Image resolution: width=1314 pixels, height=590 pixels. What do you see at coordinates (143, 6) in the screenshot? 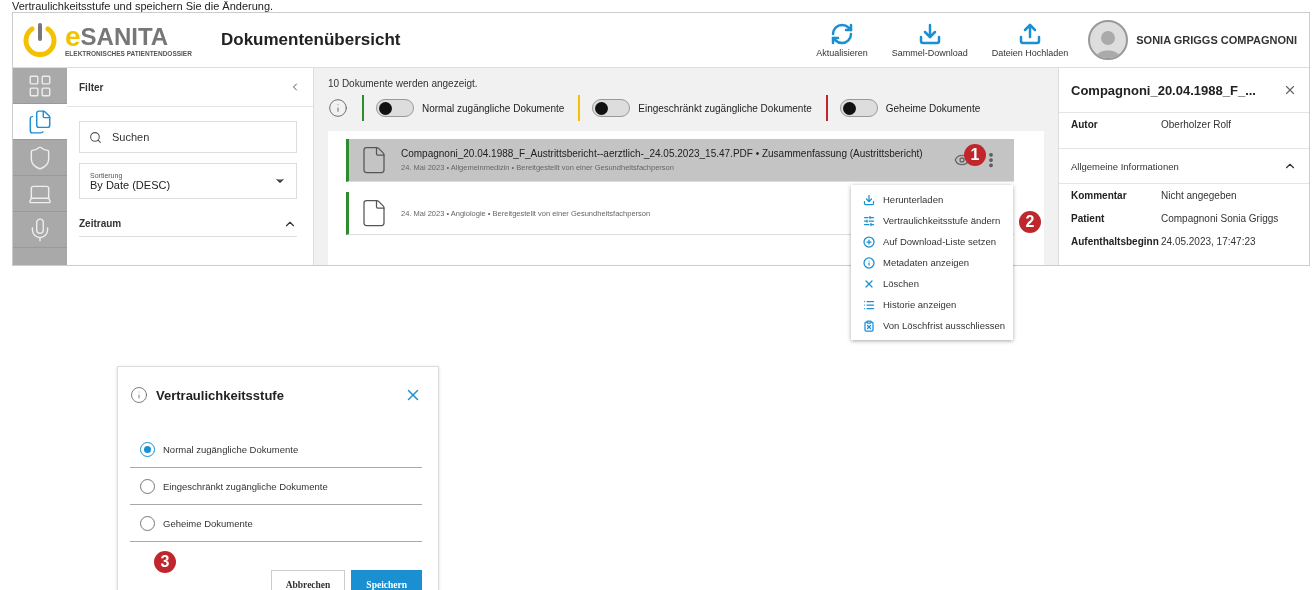
I see `caption-text: Vertraulichkeitsstufe und speichern Sie die Änderung.` at bounding box center [143, 6].